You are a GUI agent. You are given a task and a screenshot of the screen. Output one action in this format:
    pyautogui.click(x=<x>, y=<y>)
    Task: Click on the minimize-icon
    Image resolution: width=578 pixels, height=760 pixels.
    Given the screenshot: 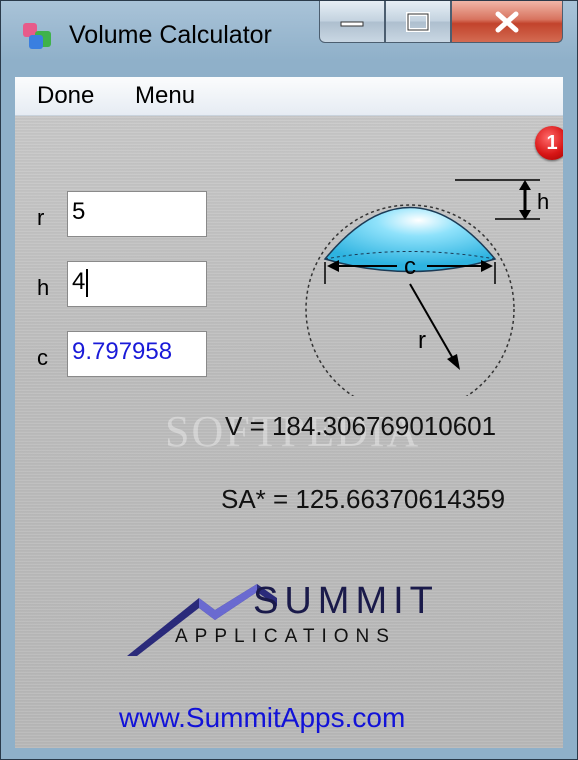 What is the action you would take?
    pyautogui.click(x=352, y=23)
    